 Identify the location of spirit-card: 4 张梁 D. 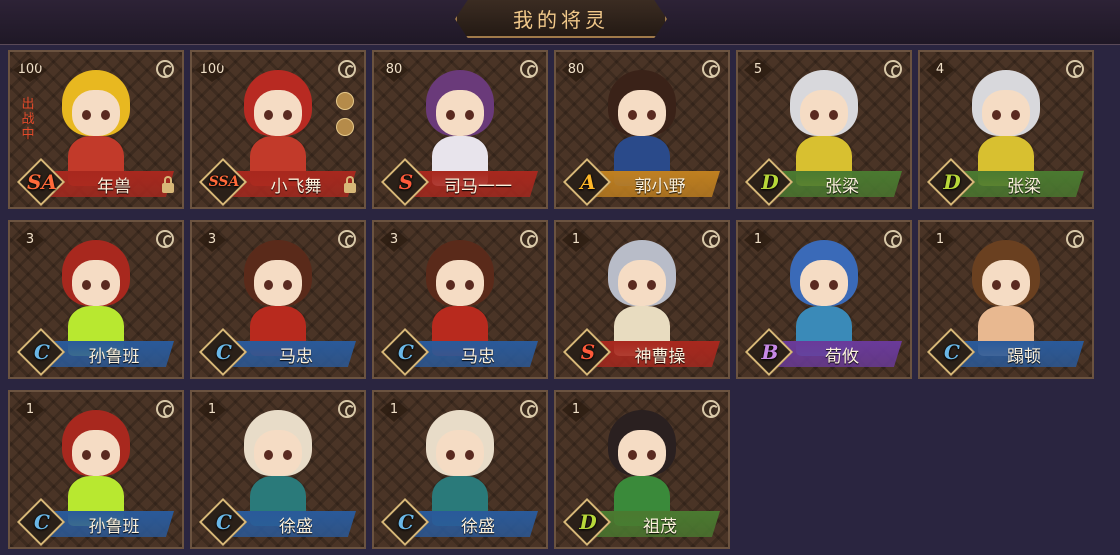
(1006, 129).